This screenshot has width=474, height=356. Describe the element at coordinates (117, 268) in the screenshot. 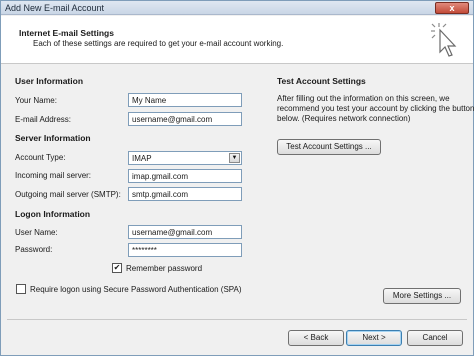

I see `remember-password-checkbox: ✔` at that location.